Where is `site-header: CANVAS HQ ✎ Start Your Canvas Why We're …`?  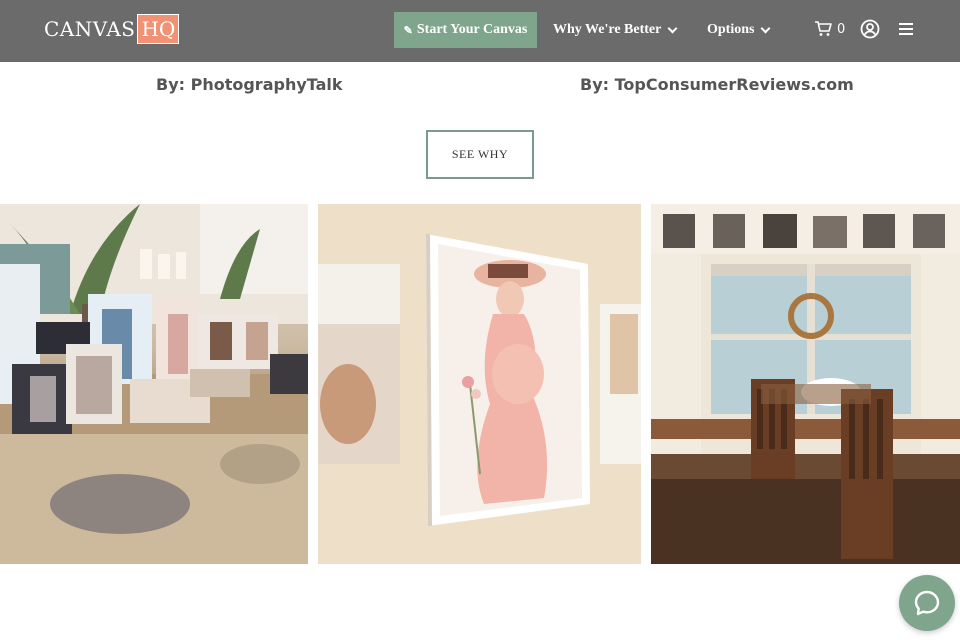
site-header: CANVAS HQ ✎ Start Your Canvas Why We're … is located at coordinates (480, 31).